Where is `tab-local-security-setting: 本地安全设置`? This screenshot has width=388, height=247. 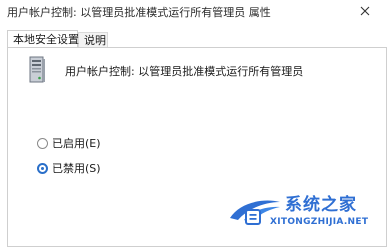 tab-local-security-setting: 本地安全设置 is located at coordinates (43, 38).